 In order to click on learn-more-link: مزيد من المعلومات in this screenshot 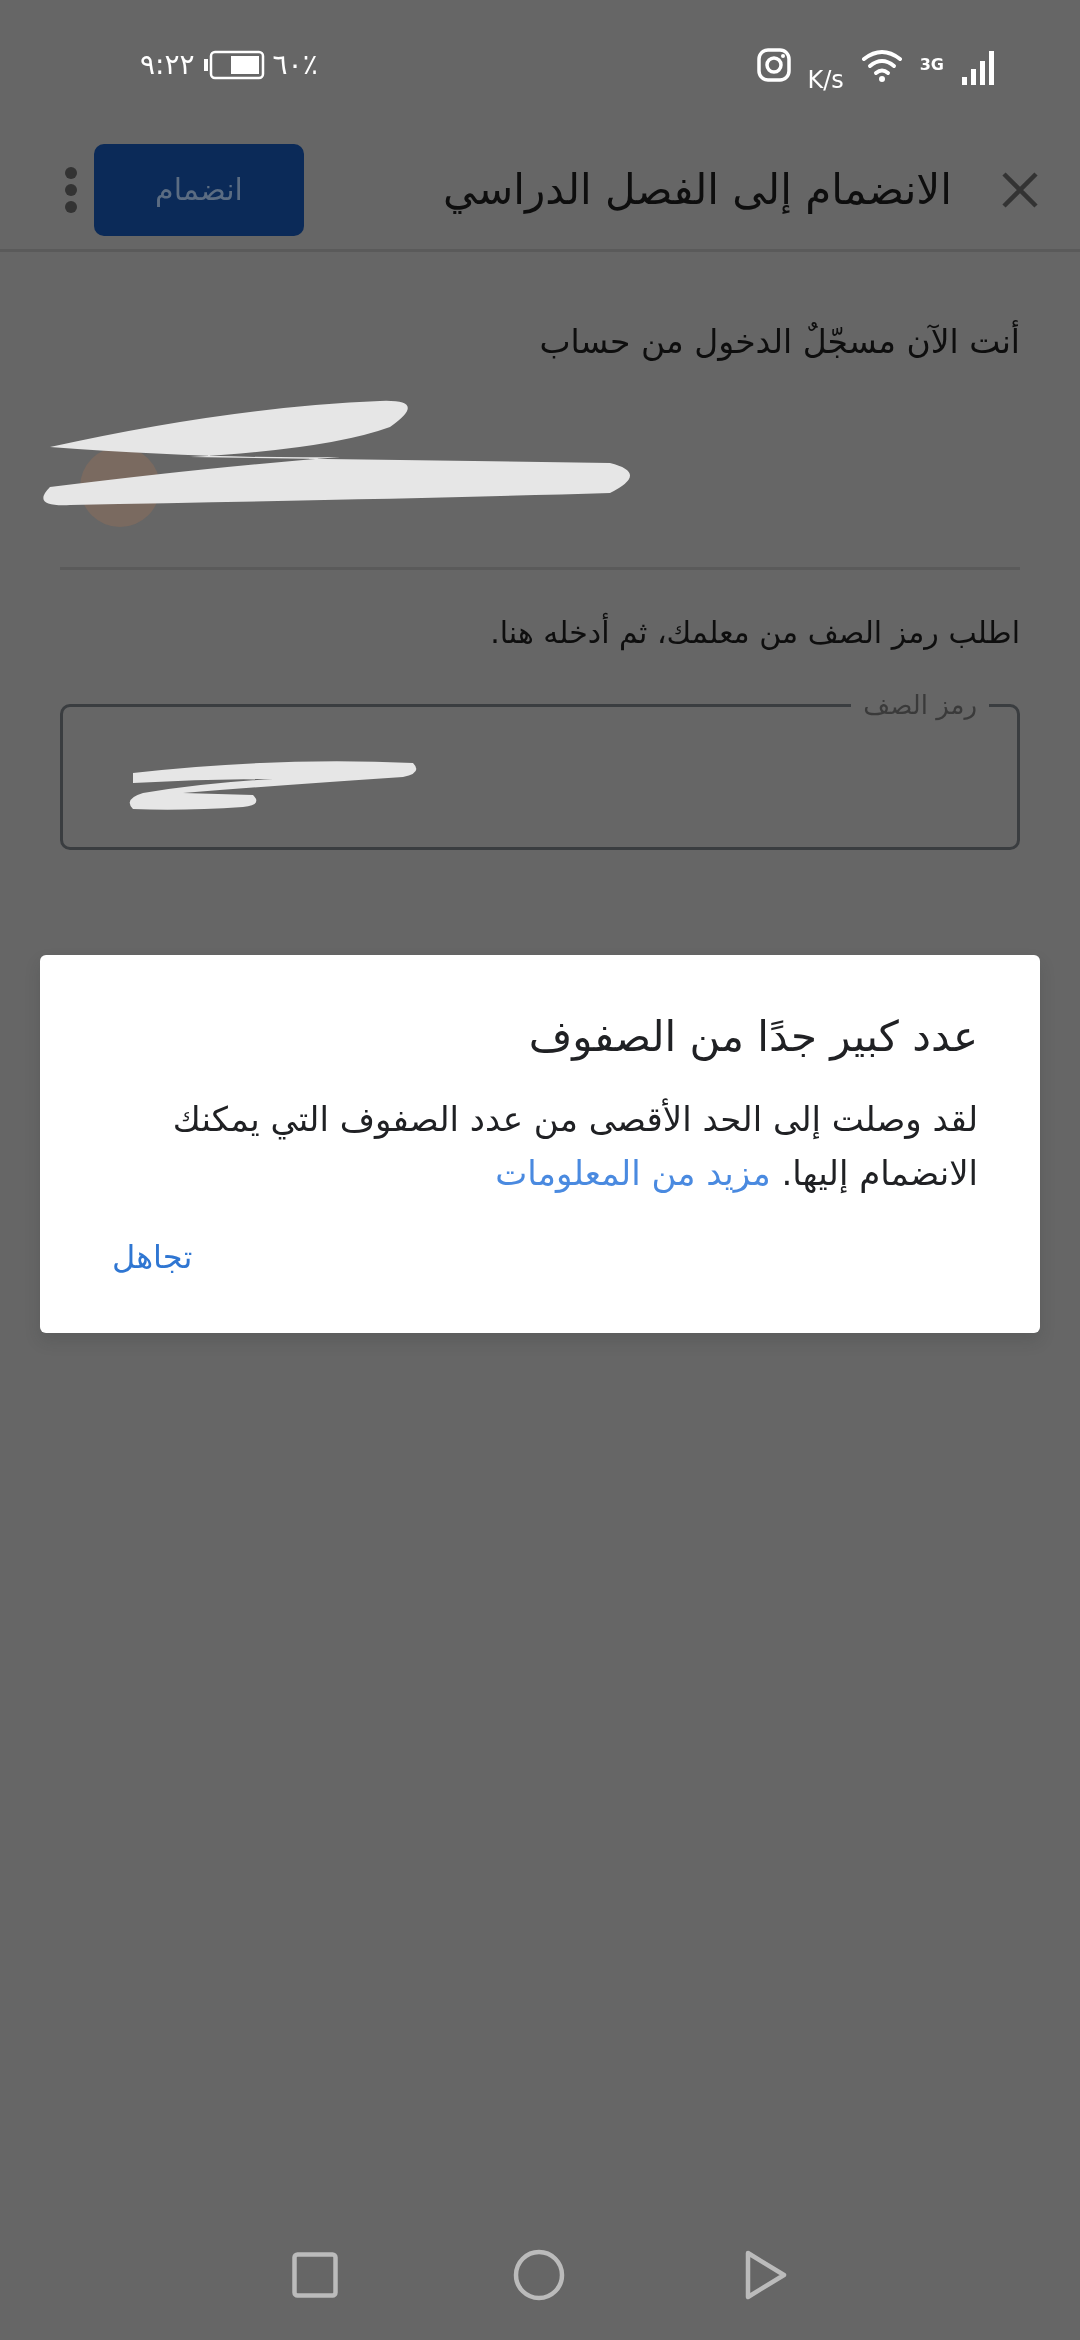, I will do `click(633, 1173)`.